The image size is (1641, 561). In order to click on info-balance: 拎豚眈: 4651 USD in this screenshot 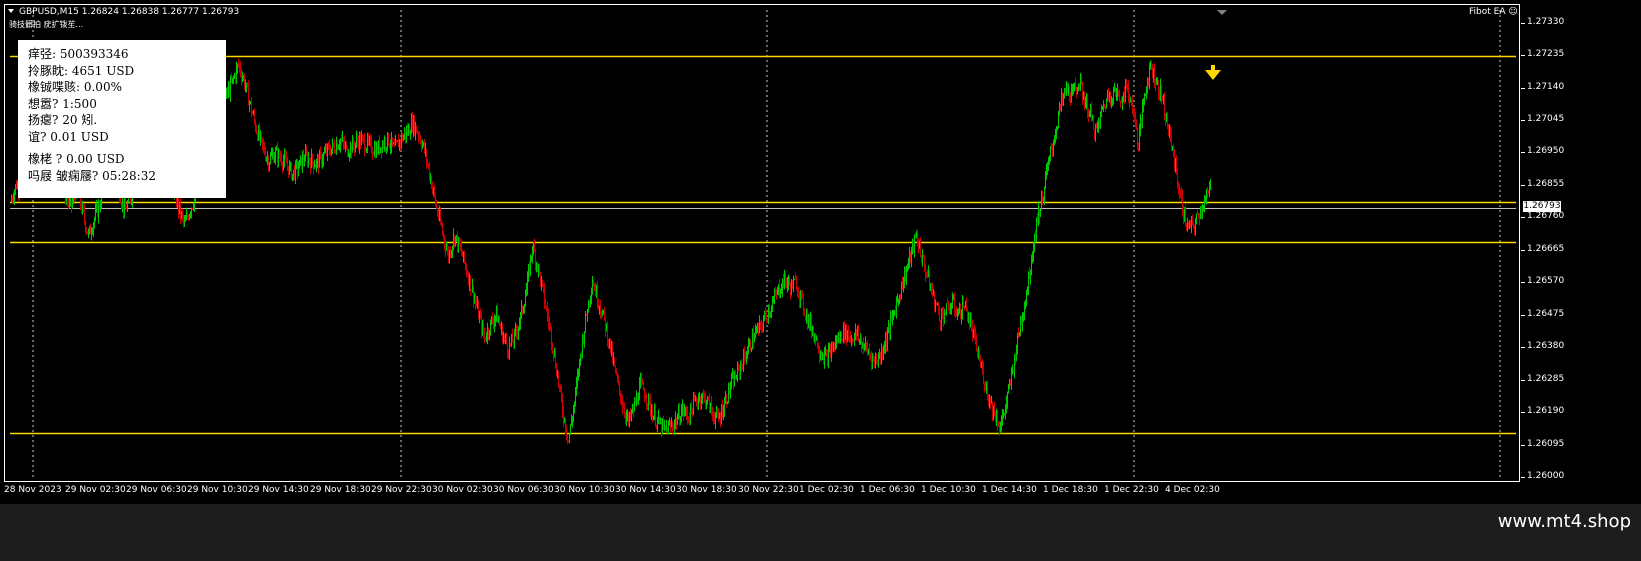, I will do `click(81, 70)`.